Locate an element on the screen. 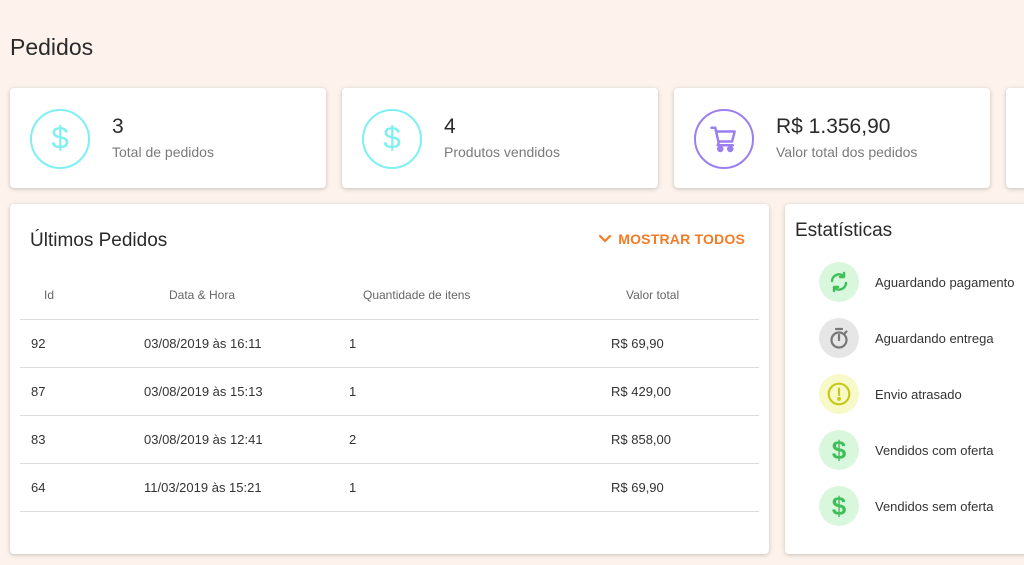 Image resolution: width=1024 pixels, height=565 pixels. table-row: 92 03/08/2019 às 16:11 1 R$ 69,90 is located at coordinates (389, 343).